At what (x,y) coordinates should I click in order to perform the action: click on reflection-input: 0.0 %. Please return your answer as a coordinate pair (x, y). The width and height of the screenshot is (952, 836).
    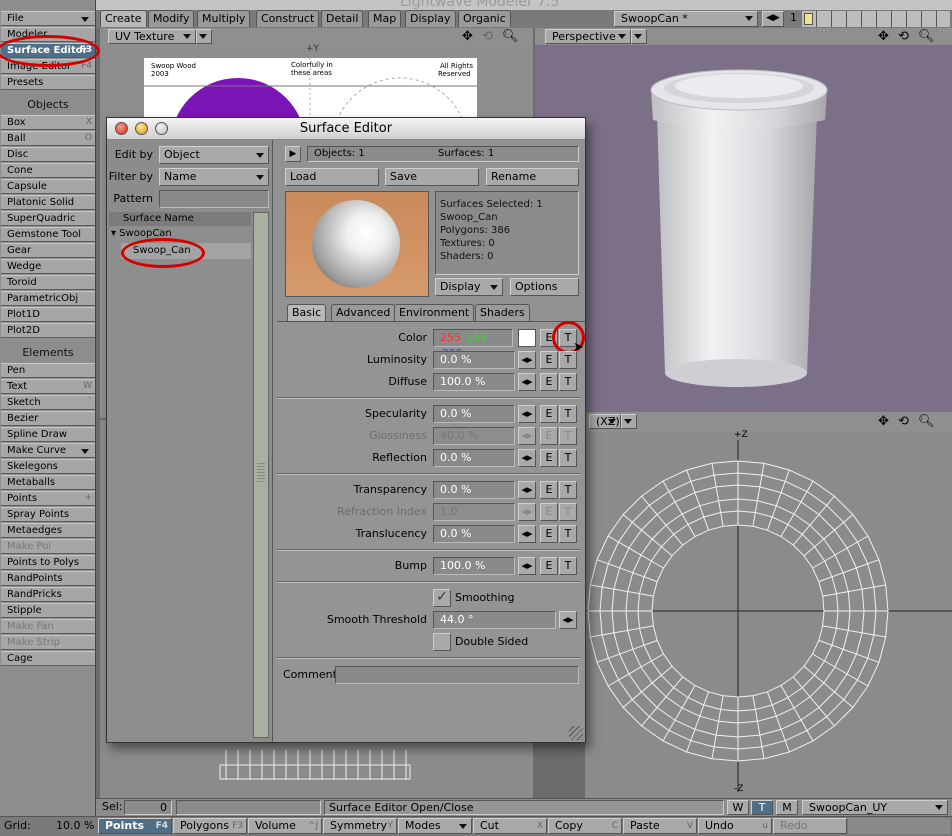
    Looking at the image, I should click on (474, 458).